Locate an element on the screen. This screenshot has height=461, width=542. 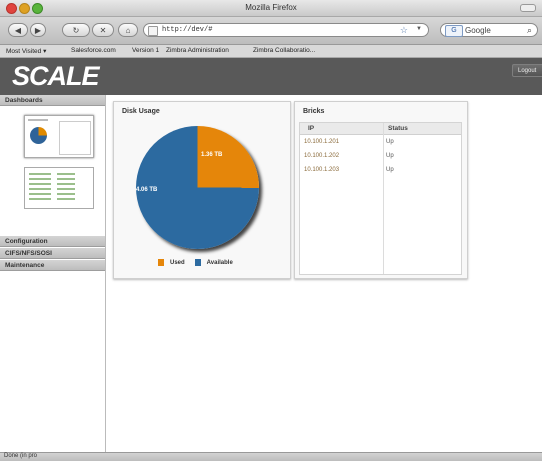
toolbar-toggle-button is located at coordinates (528, 8).